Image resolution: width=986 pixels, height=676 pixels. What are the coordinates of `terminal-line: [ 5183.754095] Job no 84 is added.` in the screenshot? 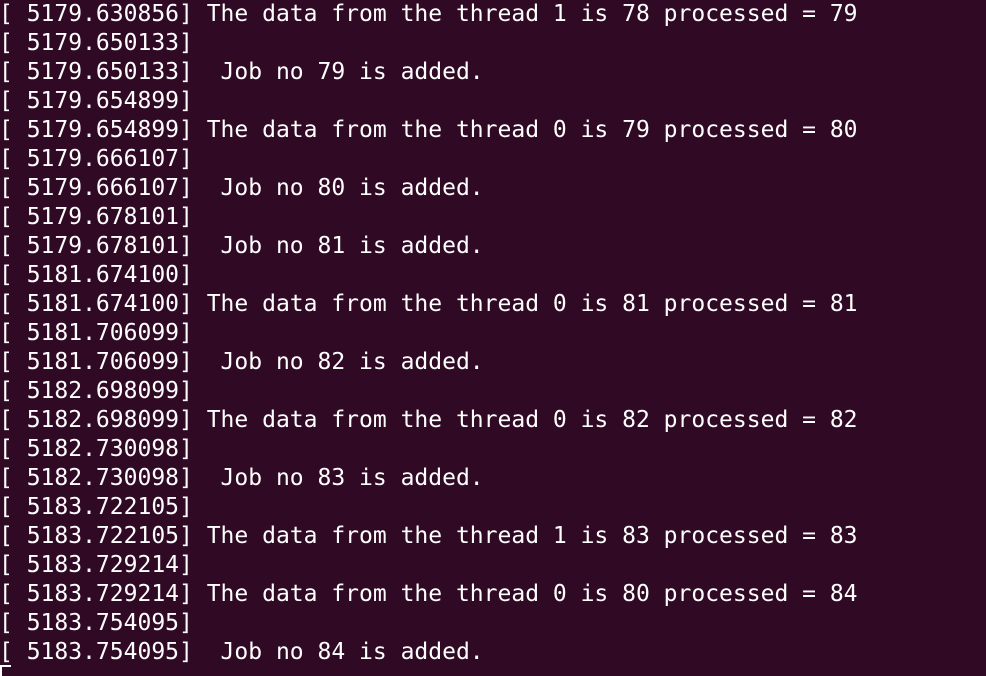 It's located at (242, 652).